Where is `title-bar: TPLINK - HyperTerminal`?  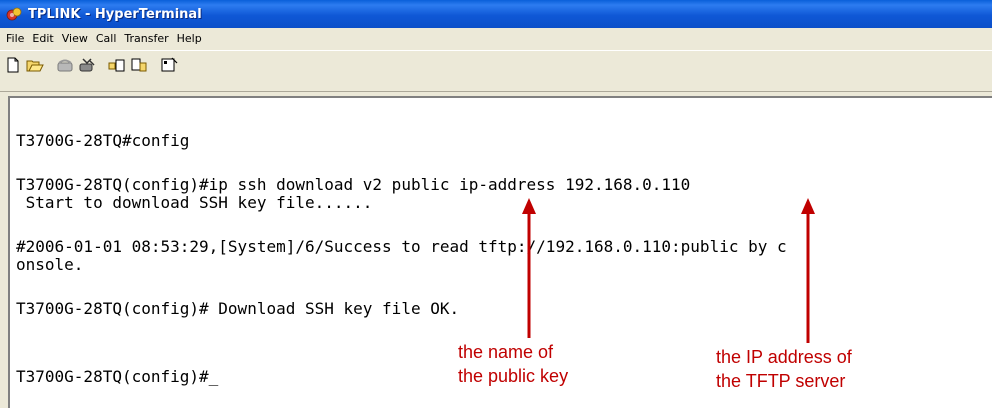
title-bar: TPLINK - HyperTerminal is located at coordinates (496, 14).